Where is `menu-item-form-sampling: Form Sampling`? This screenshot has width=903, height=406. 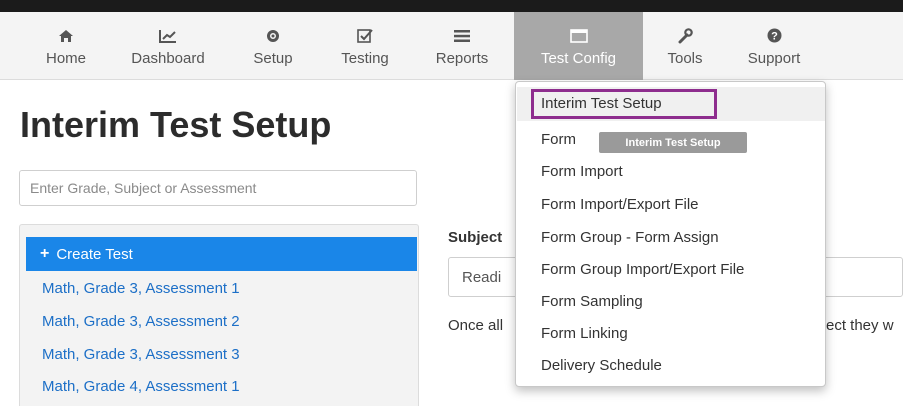 menu-item-form-sampling: Form Sampling is located at coordinates (592, 301).